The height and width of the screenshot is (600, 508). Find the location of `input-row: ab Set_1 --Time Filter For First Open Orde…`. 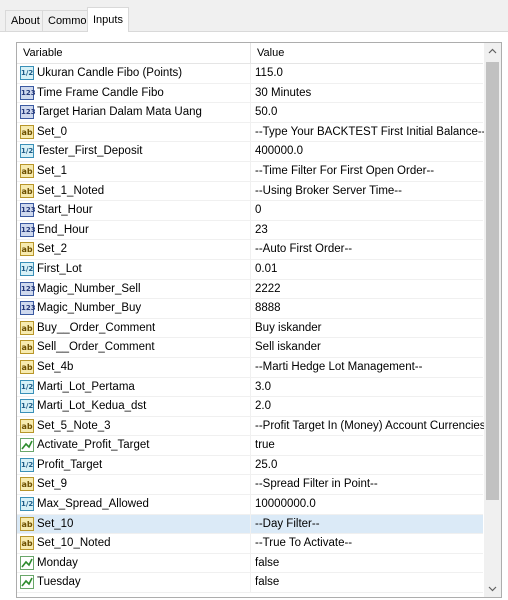

input-row: ab Set_1 --Time Filter For First Open Orde… is located at coordinates (250, 171).